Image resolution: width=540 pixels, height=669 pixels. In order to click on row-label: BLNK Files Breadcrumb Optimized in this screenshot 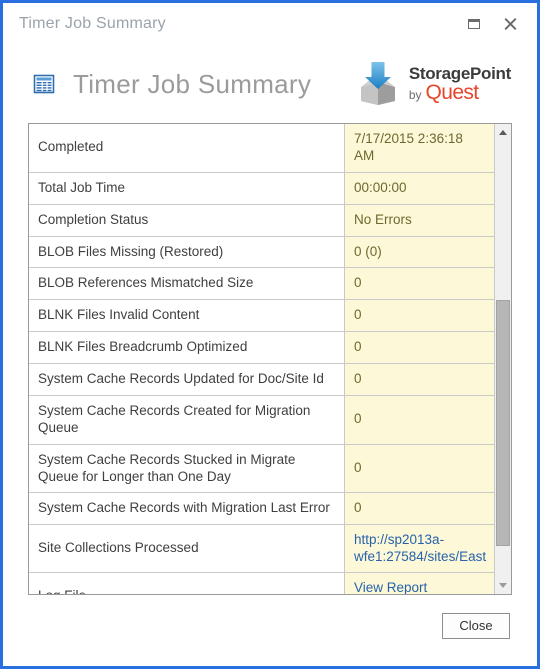, I will do `click(187, 347)`.